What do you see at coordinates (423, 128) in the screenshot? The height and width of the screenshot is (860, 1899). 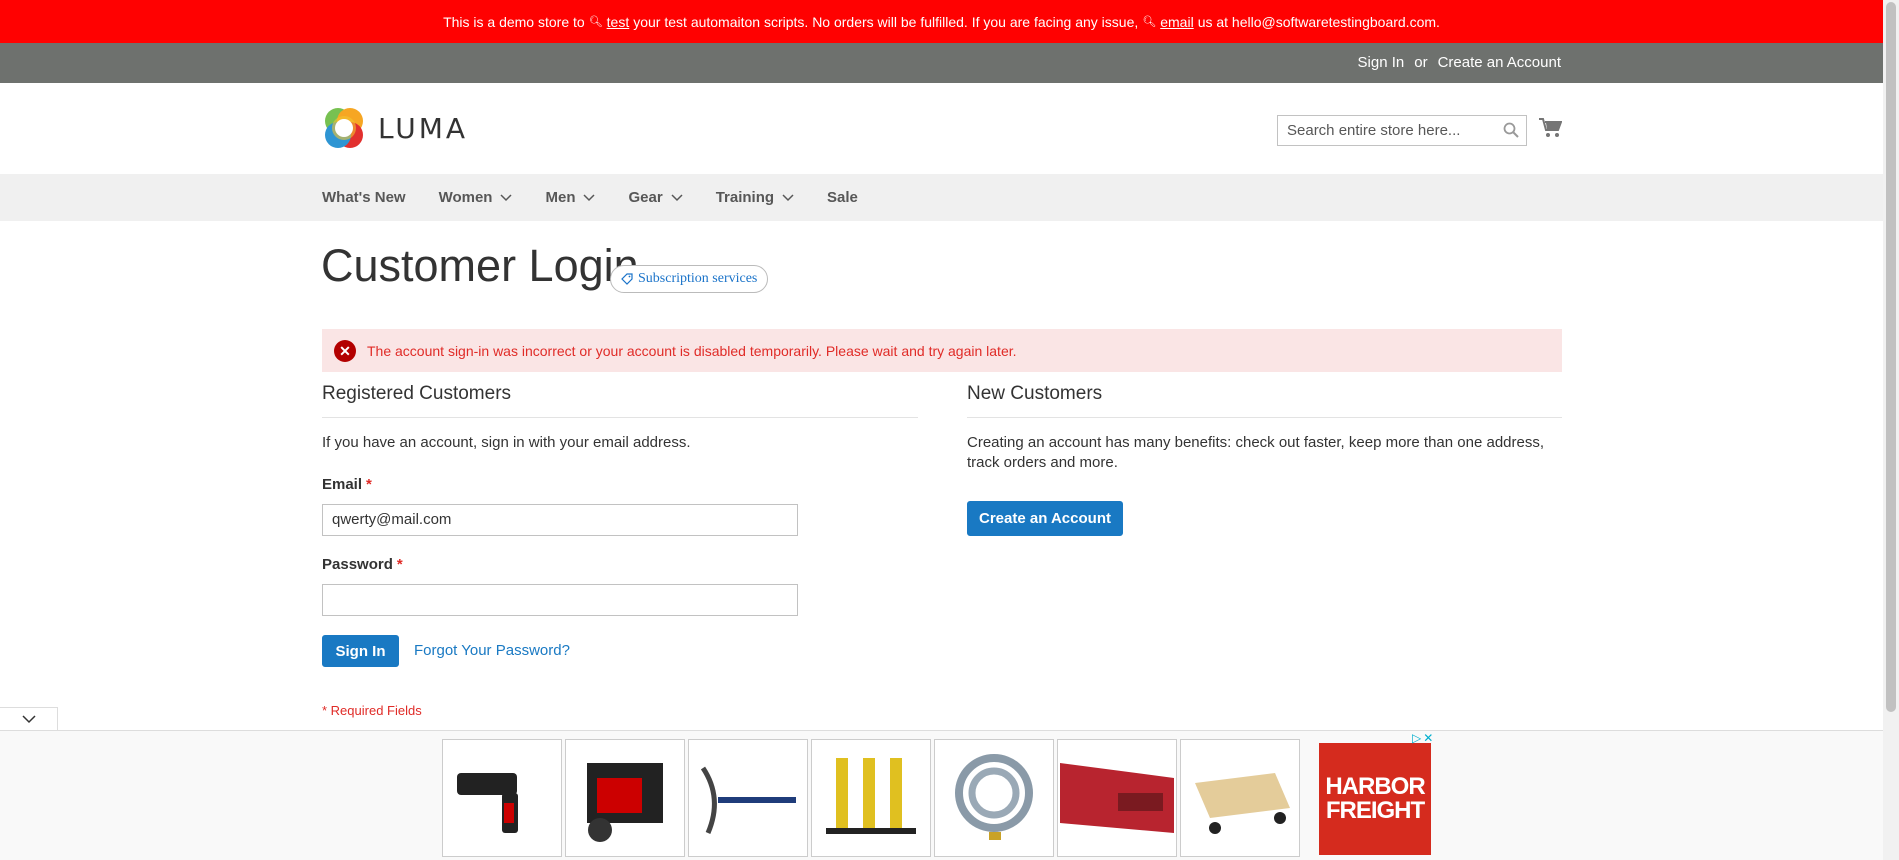 I see `logo-text: LUMA` at bounding box center [423, 128].